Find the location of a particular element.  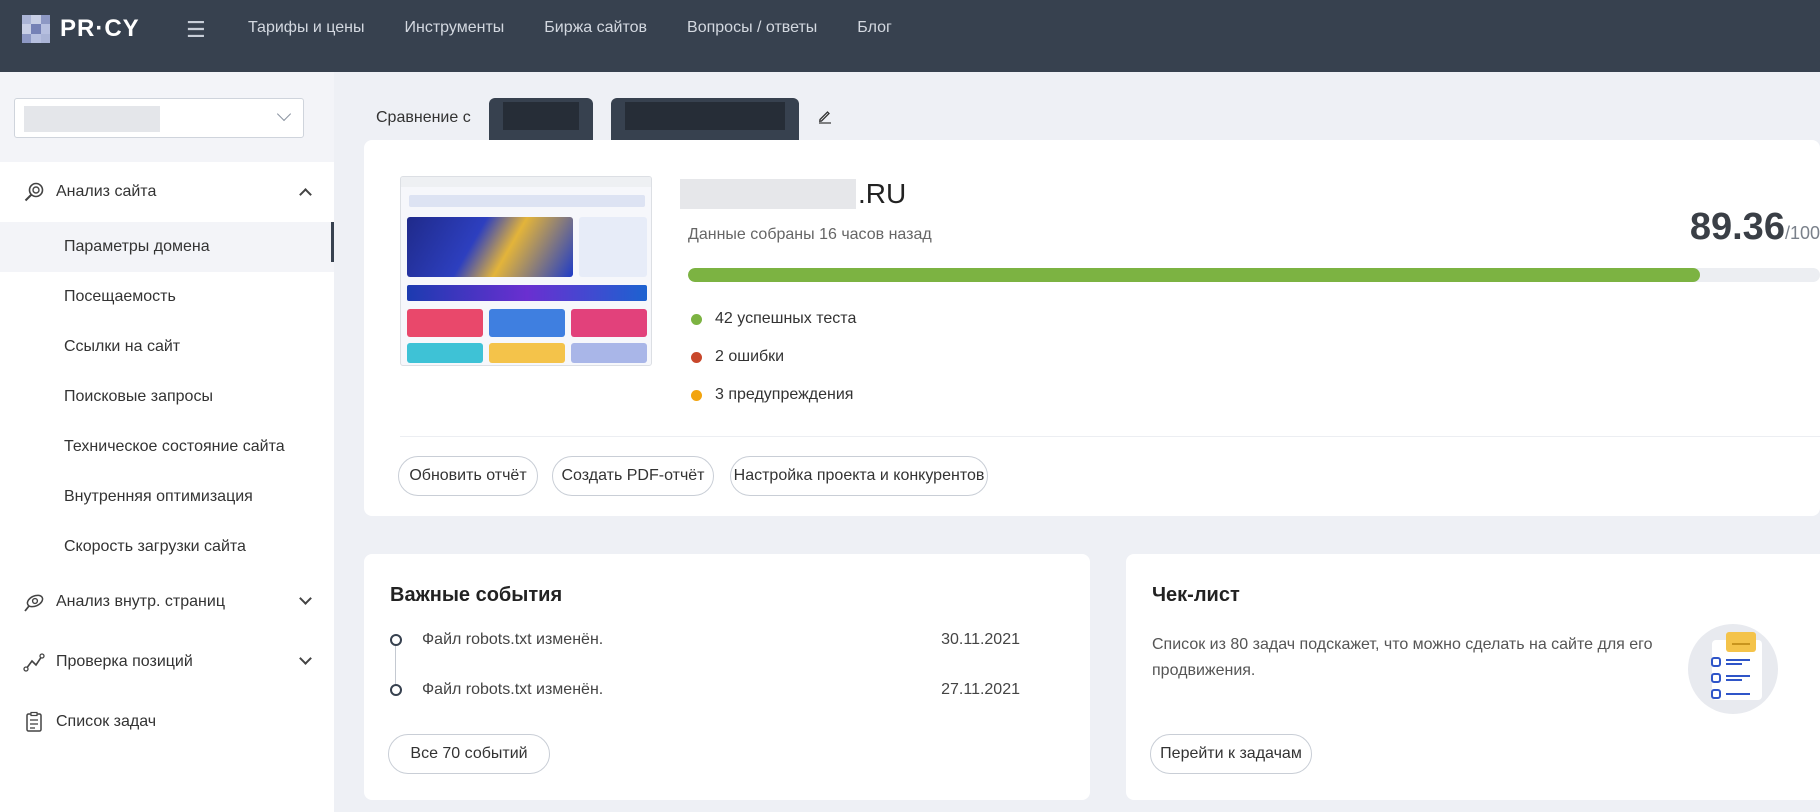

event-item: Файл robots.txt изменён. 30.11.2021 is located at coordinates (705, 640).